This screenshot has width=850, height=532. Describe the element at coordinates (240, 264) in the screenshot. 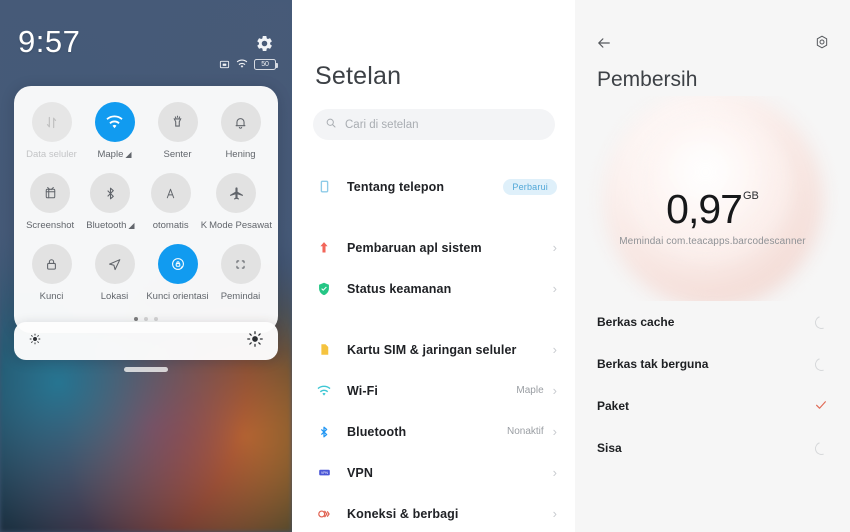

I see `scanner-icon` at that location.